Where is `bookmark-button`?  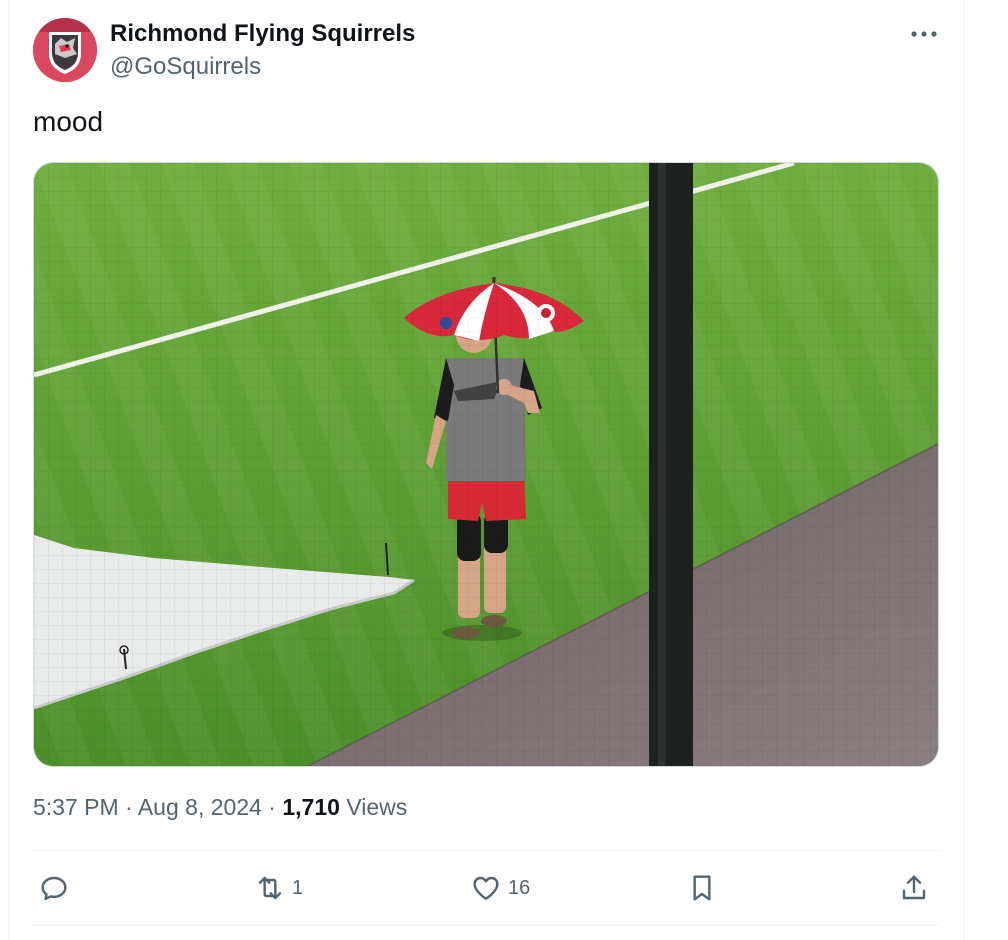
bookmark-button is located at coordinates (702, 888).